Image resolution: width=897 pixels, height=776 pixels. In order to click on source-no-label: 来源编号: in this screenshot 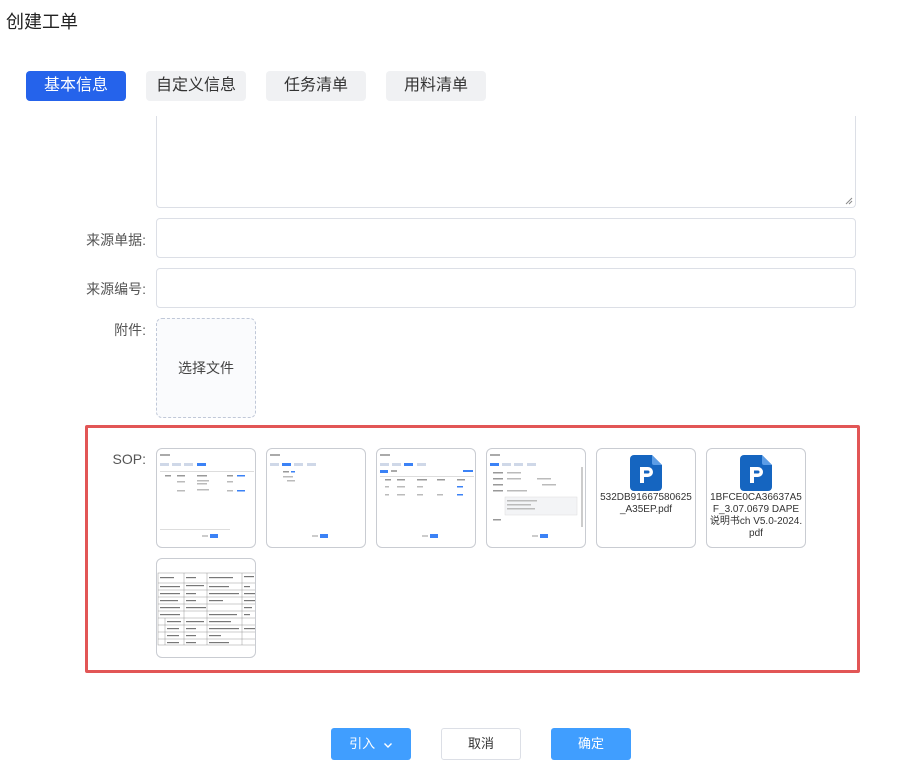, I will do `click(116, 289)`.